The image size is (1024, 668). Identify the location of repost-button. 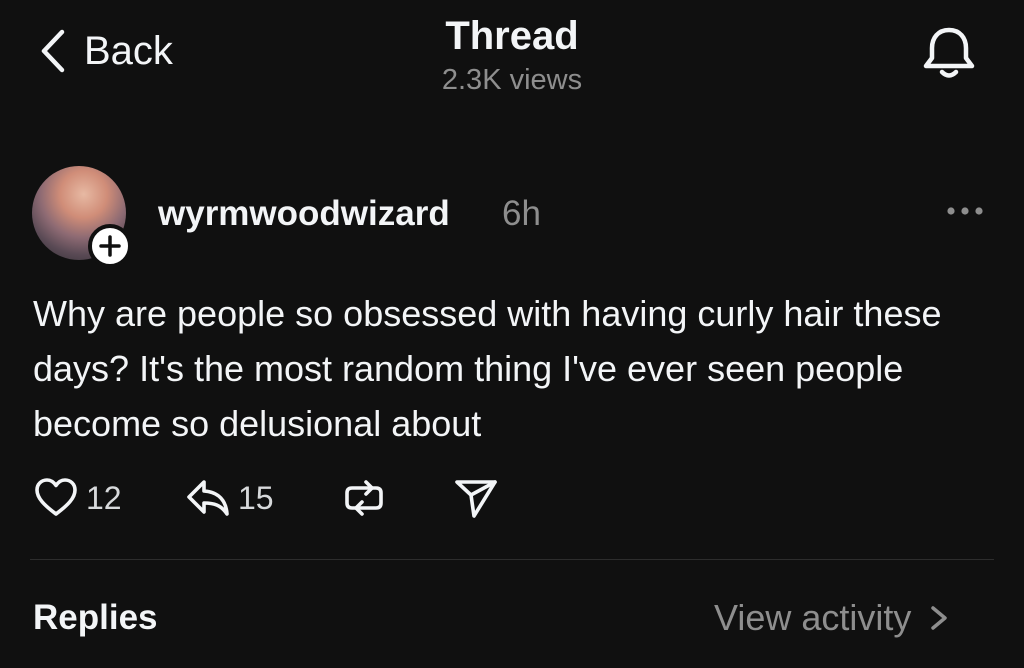
(364, 498).